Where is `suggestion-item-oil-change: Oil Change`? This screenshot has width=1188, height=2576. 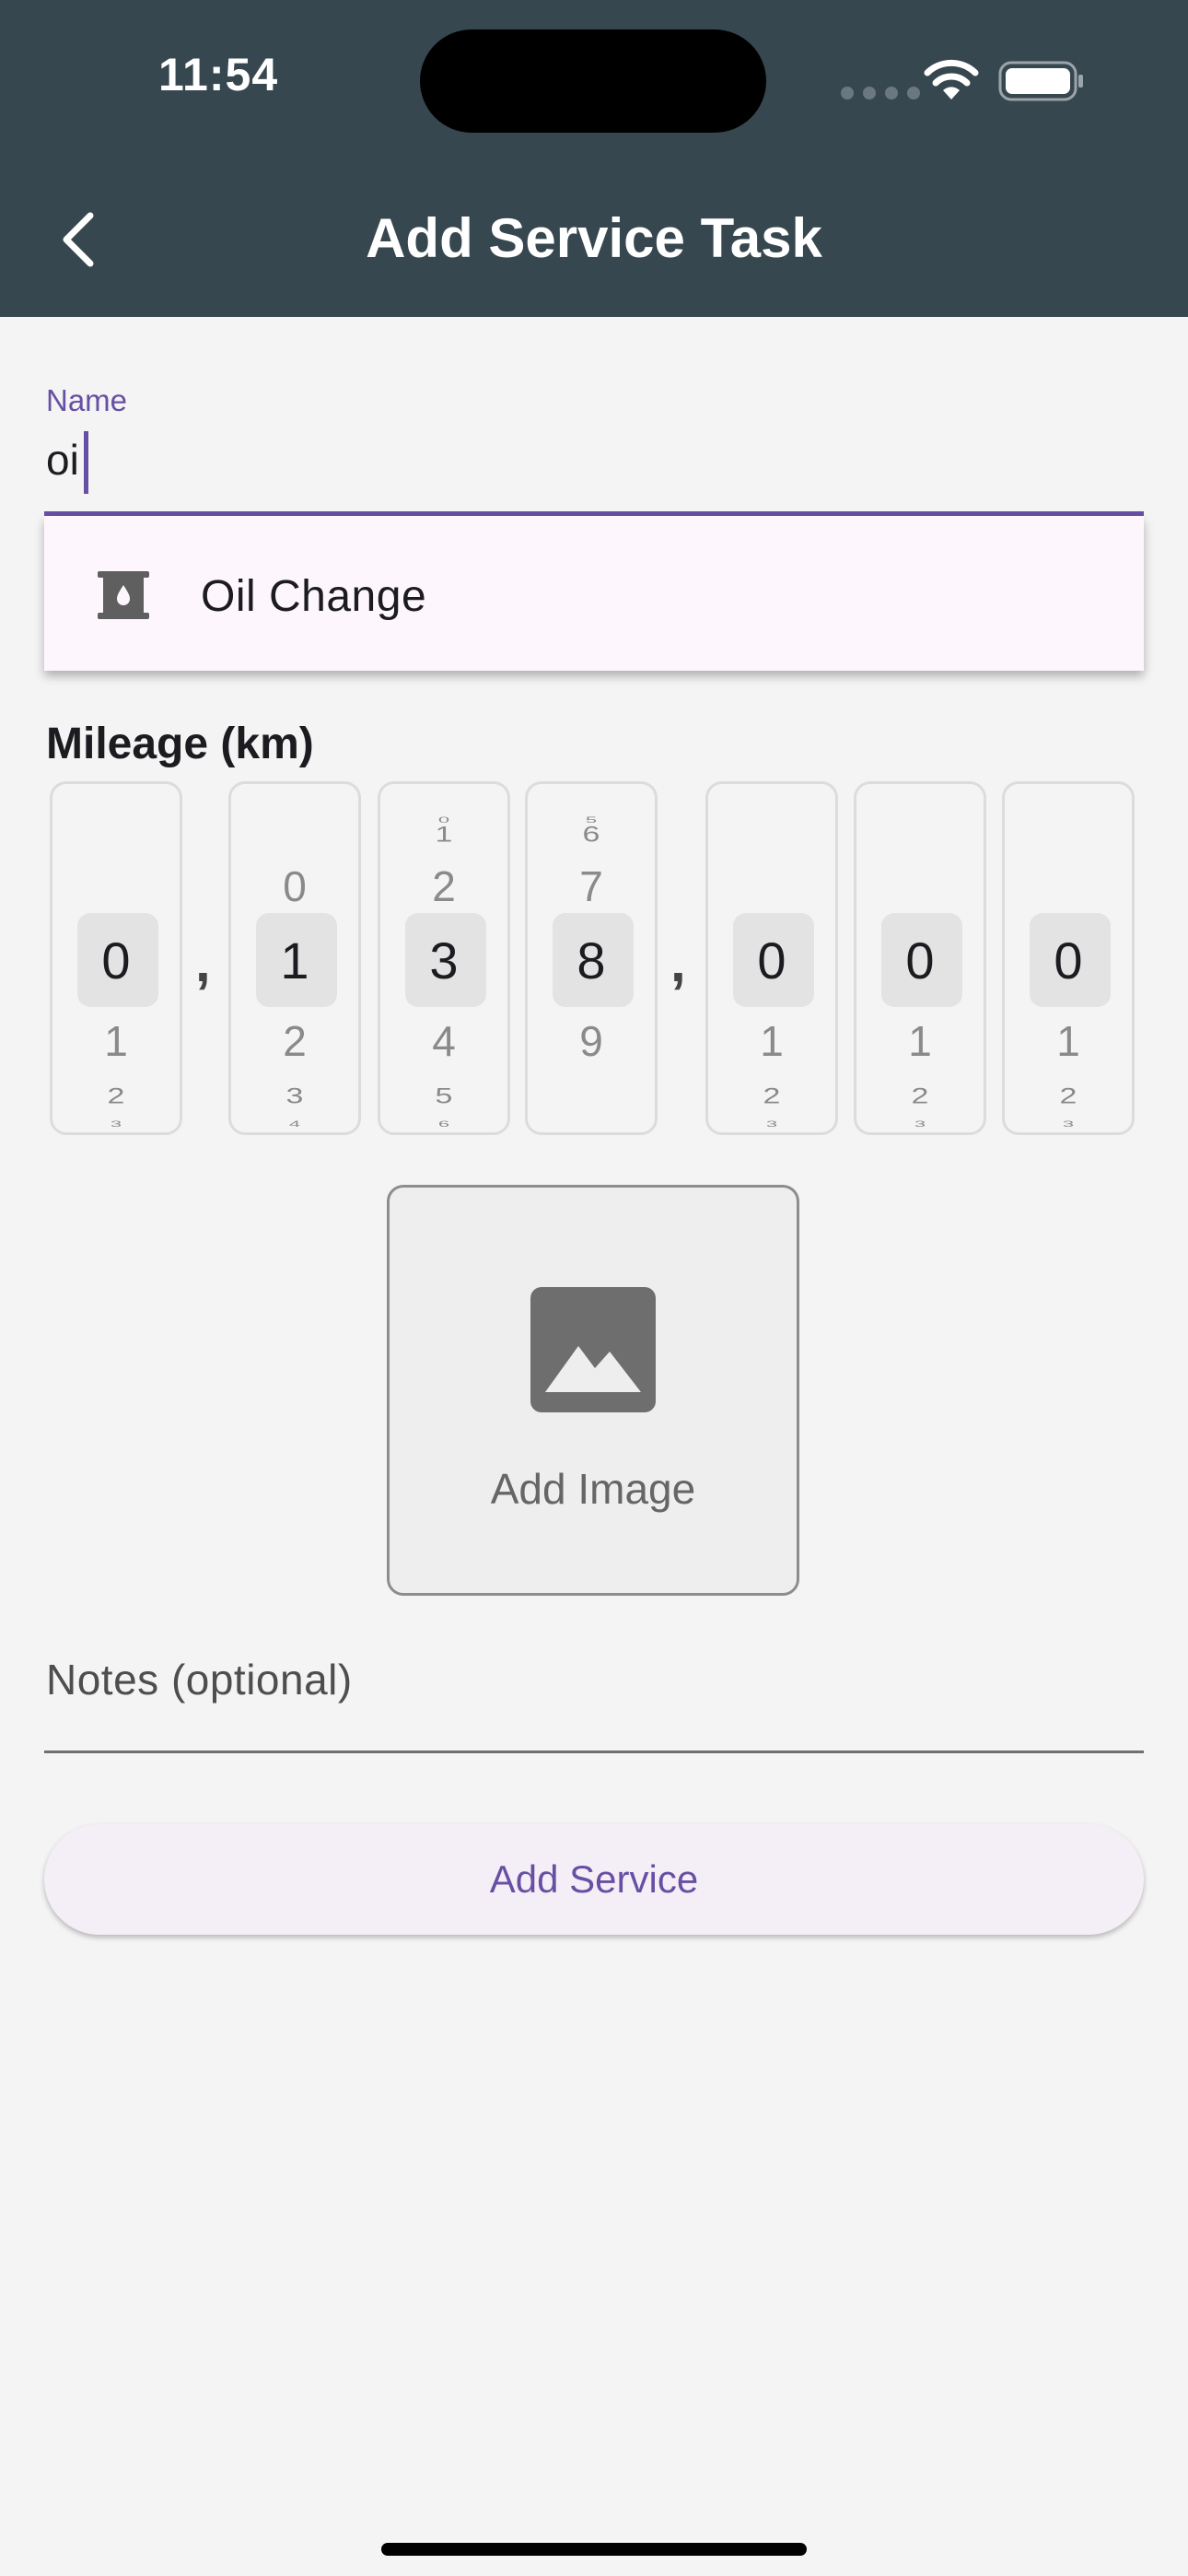 suggestion-item-oil-change: Oil Change is located at coordinates (594, 593).